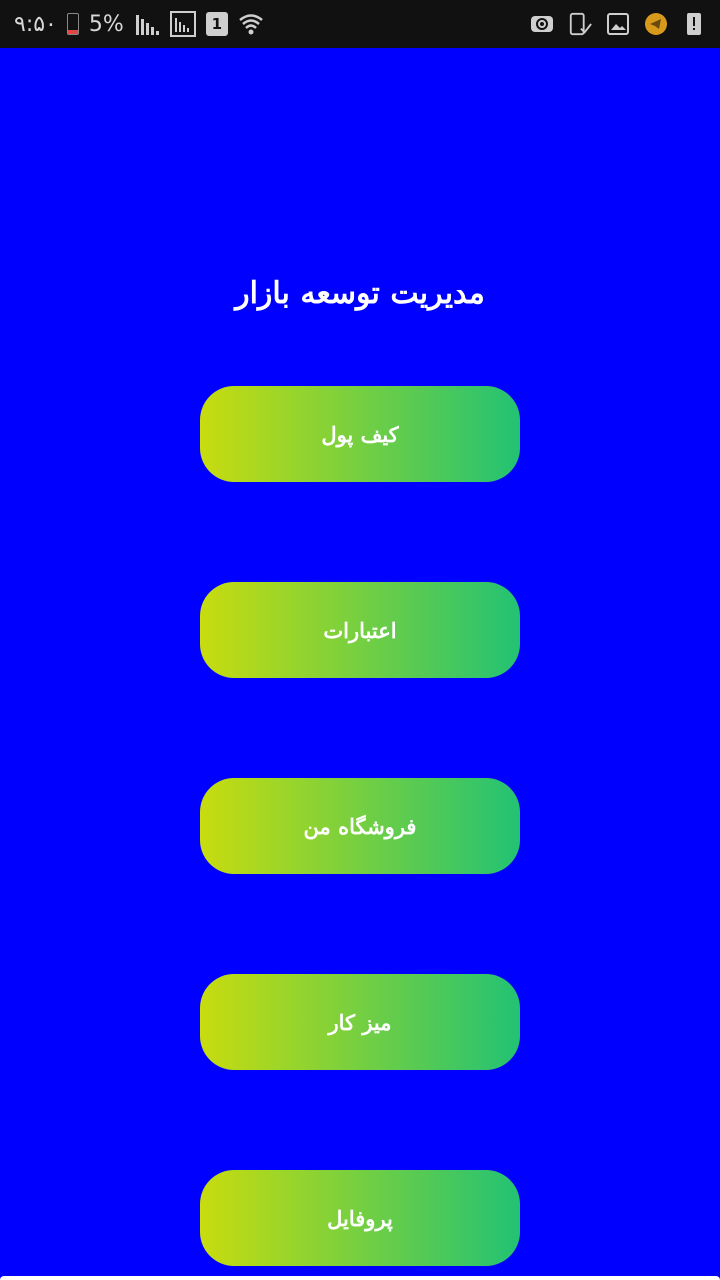  What do you see at coordinates (106, 24) in the screenshot?
I see `battery-percent: 5%` at bounding box center [106, 24].